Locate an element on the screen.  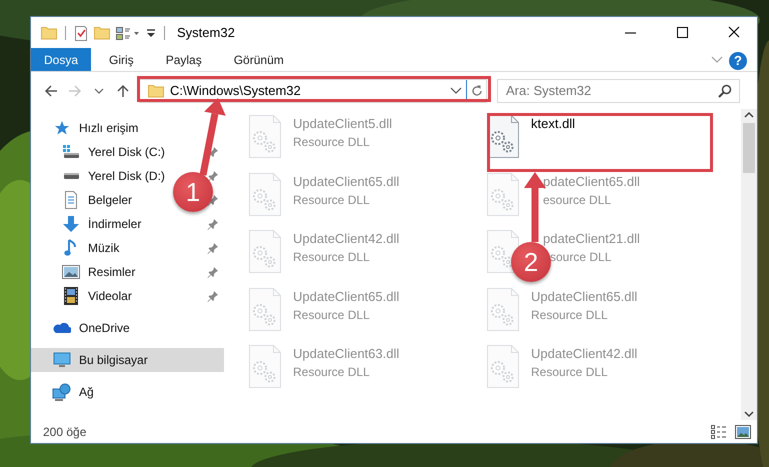
nav-item: Müzik is located at coordinates (104, 248).